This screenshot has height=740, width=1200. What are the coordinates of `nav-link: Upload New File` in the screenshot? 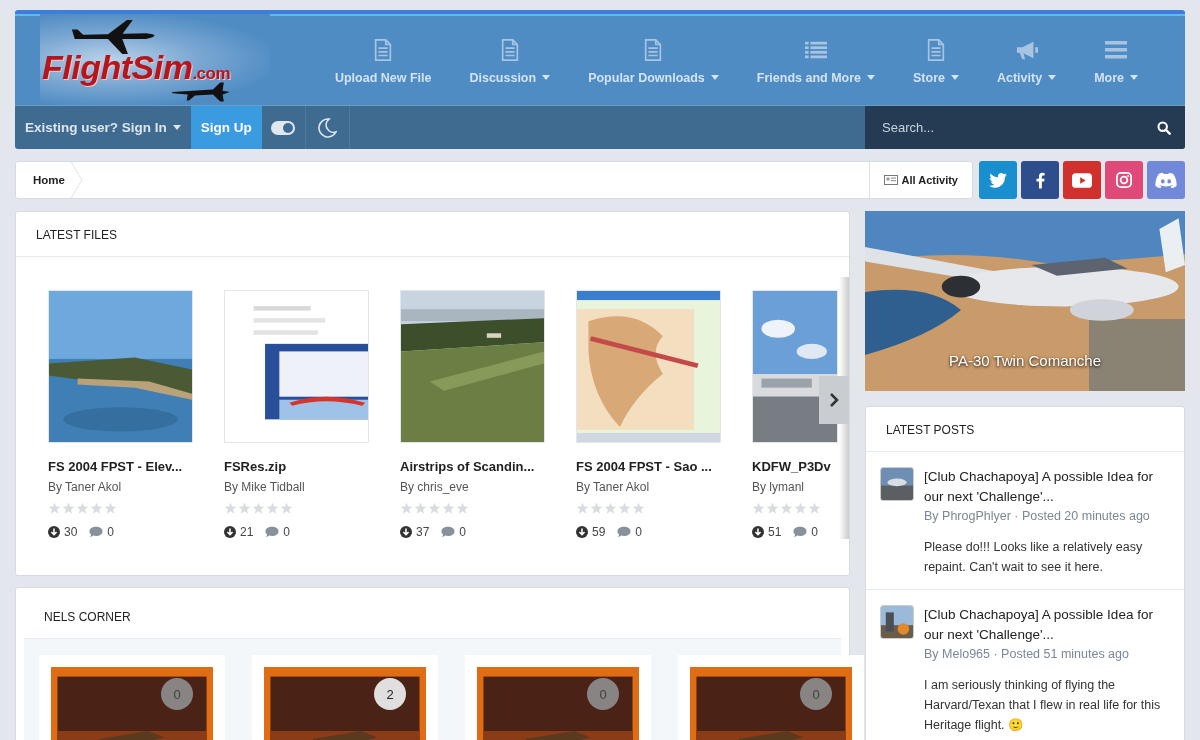 It's located at (383, 59).